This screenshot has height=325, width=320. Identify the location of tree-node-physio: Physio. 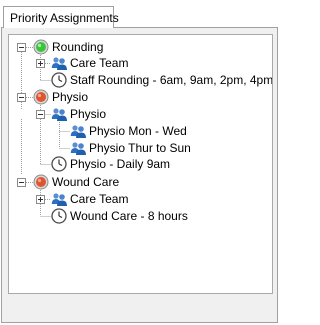
(140, 98).